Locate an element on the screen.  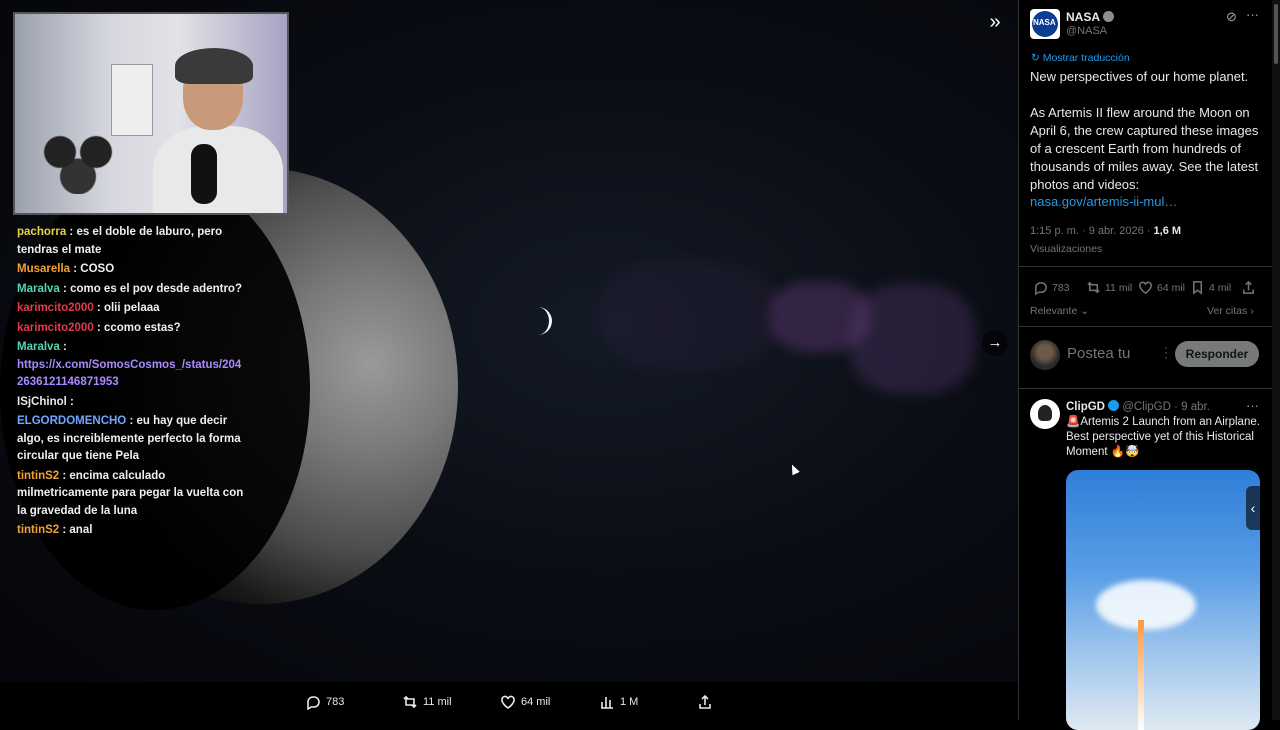
verified-badge-icon is located at coordinates (1113, 405).